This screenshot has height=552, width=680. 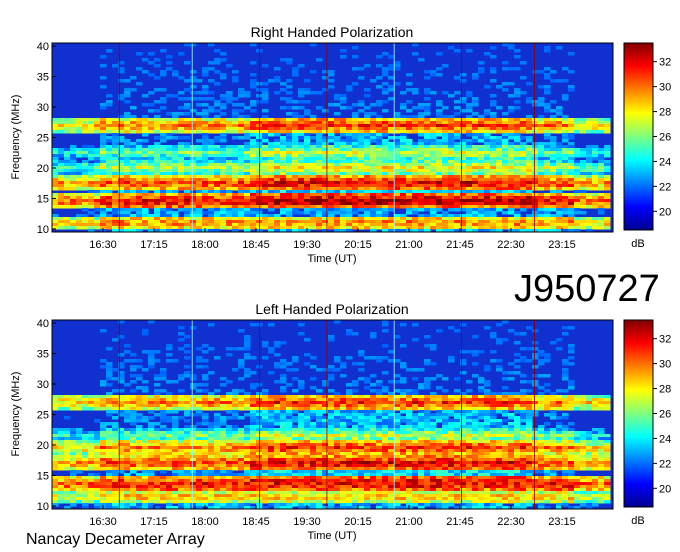 I want to click on left-y-axis-label: Frequency (MHz), so click(x=16, y=414).